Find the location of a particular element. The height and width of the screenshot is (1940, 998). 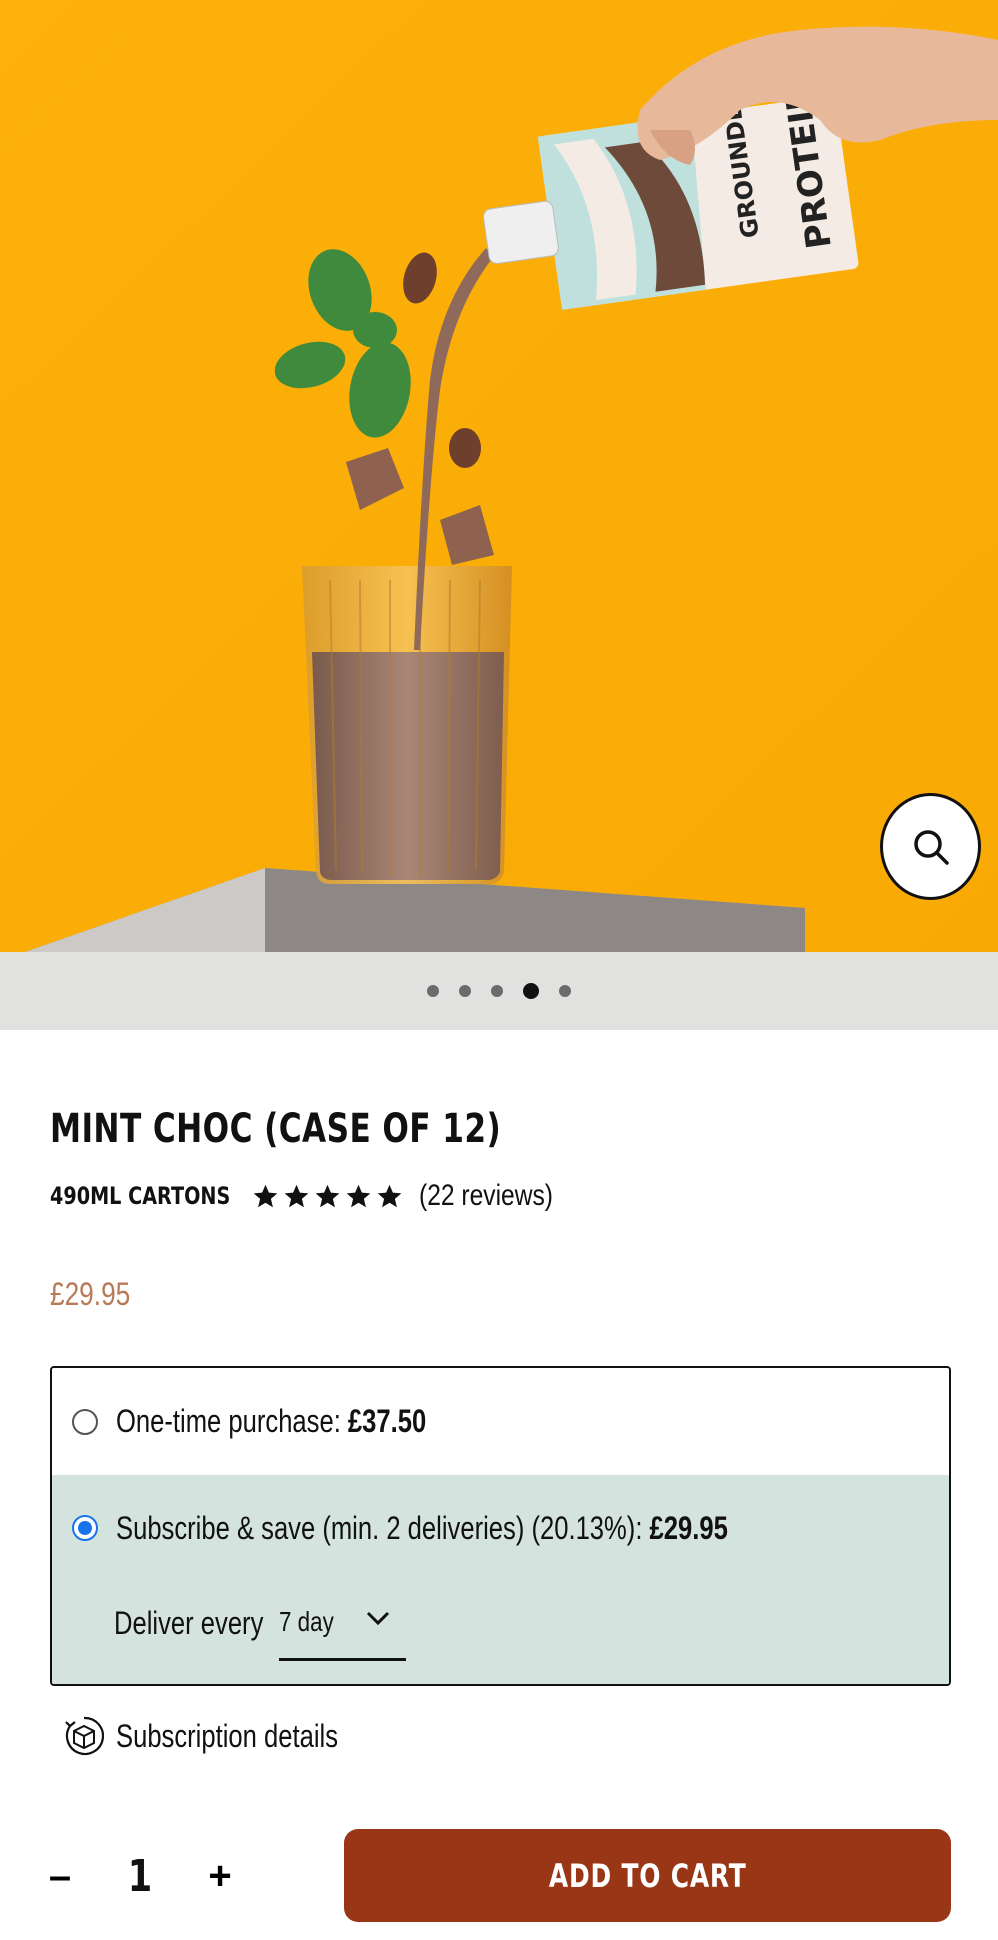

search-icon is located at coordinates (931, 847).